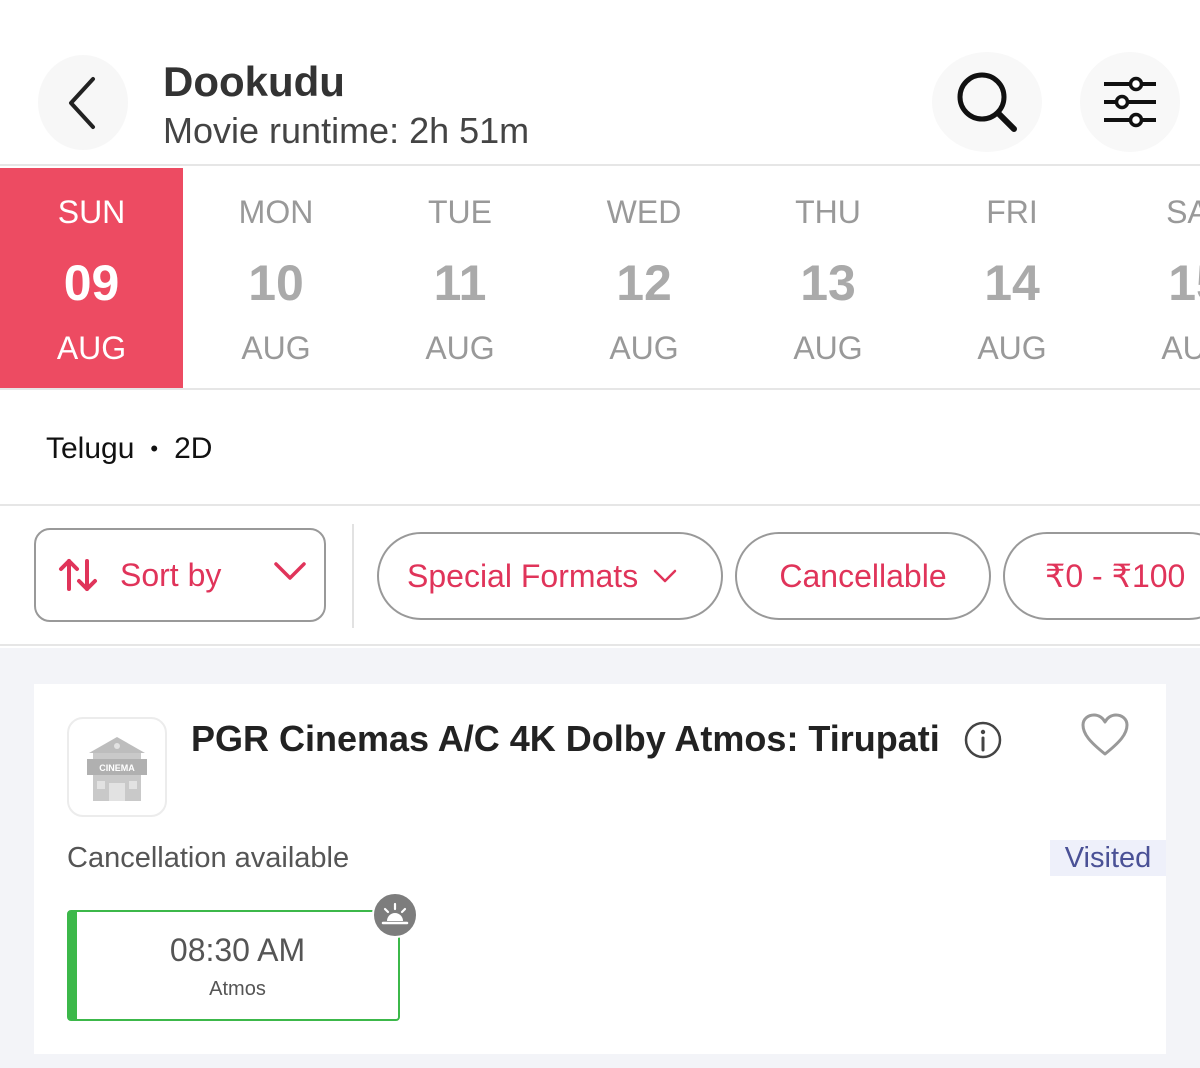 This screenshot has height=1068, width=1200. I want to click on visited-badge: Visited, so click(1108, 858).